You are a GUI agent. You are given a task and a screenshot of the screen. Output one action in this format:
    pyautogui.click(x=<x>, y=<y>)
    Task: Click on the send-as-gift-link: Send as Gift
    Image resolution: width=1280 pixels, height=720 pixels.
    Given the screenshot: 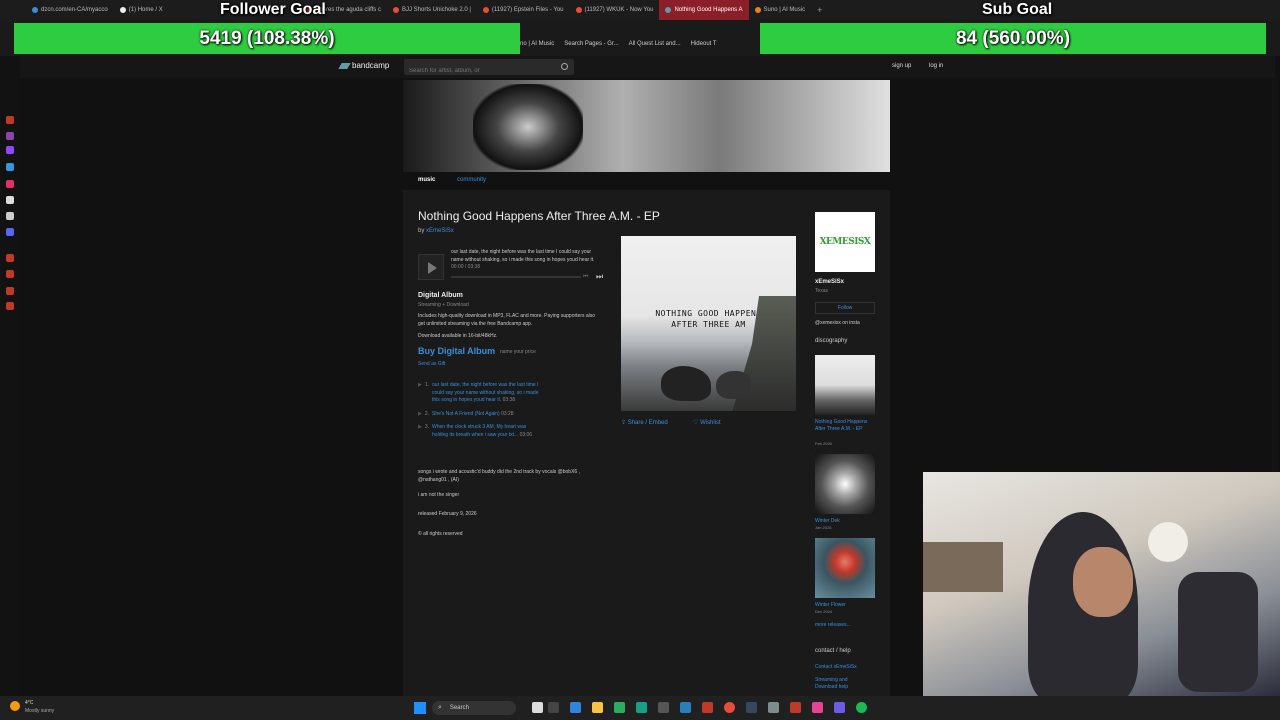 What is the action you would take?
    pyautogui.click(x=432, y=364)
    